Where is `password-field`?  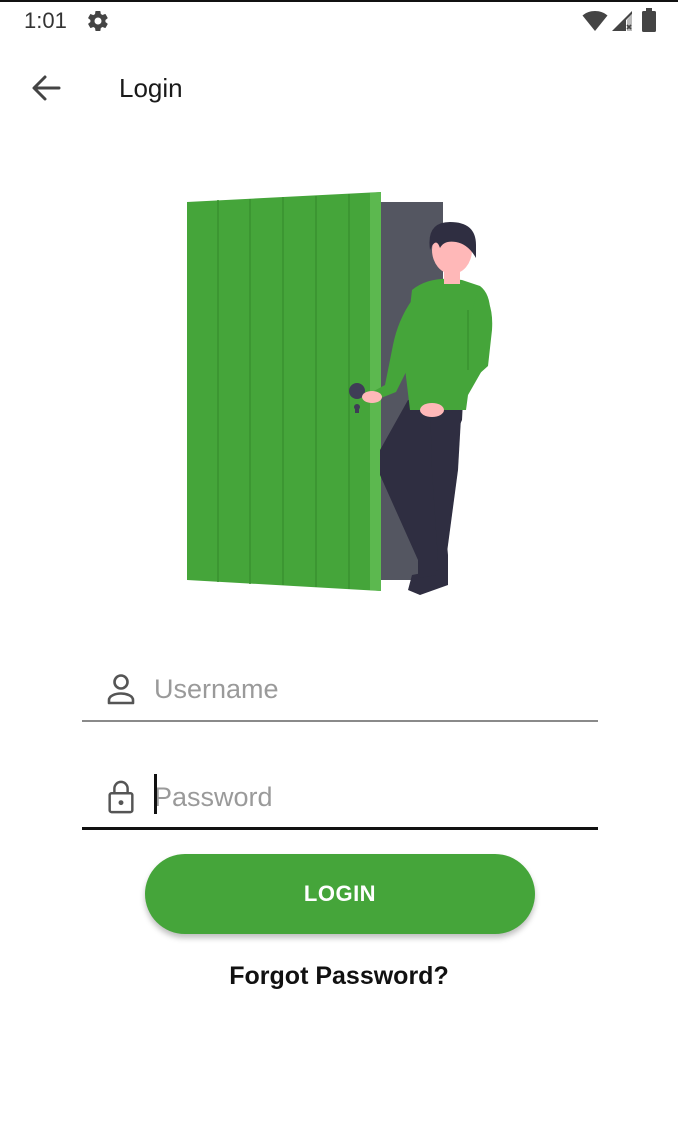
password-field is located at coordinates (340, 795).